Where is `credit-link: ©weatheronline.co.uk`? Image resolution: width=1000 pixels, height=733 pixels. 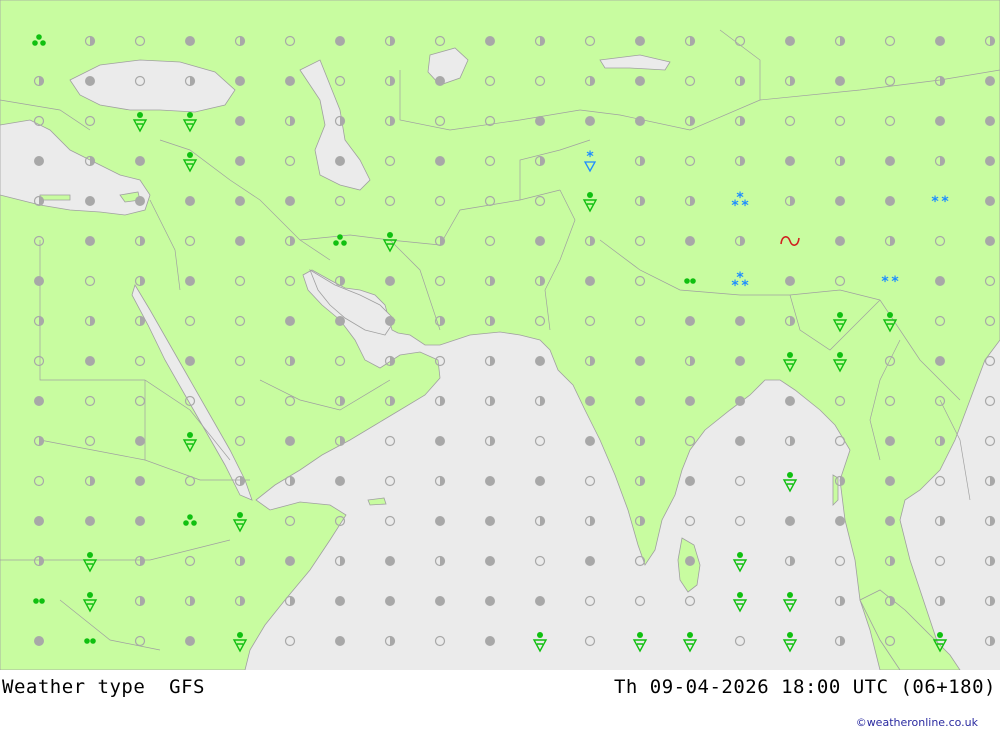
credit-link: ©weatheronline.co.uk is located at coordinates (917, 722).